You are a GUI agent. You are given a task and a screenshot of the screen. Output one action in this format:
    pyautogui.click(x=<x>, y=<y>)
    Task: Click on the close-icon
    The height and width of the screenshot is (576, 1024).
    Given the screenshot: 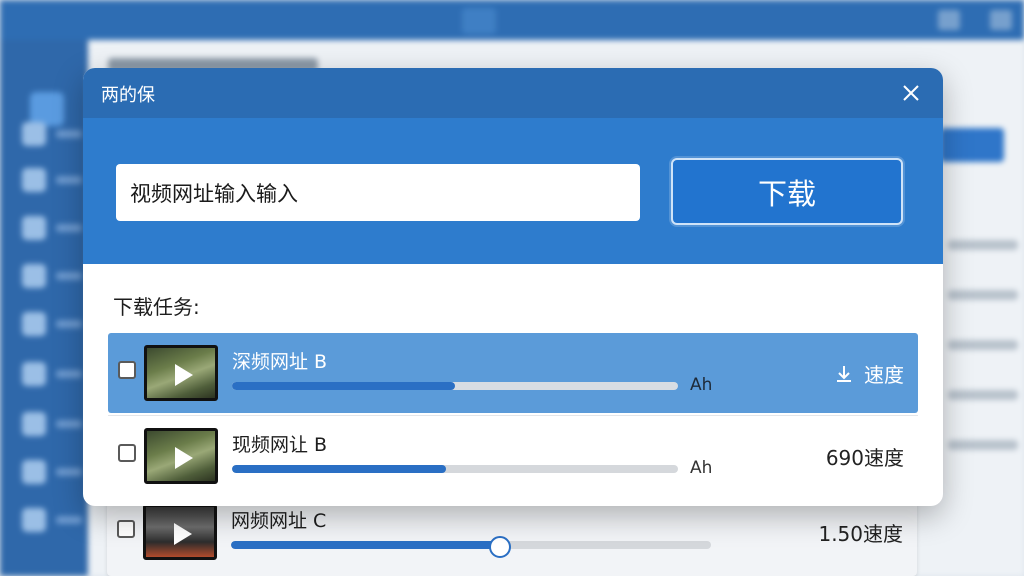 What is the action you would take?
    pyautogui.click(x=911, y=93)
    